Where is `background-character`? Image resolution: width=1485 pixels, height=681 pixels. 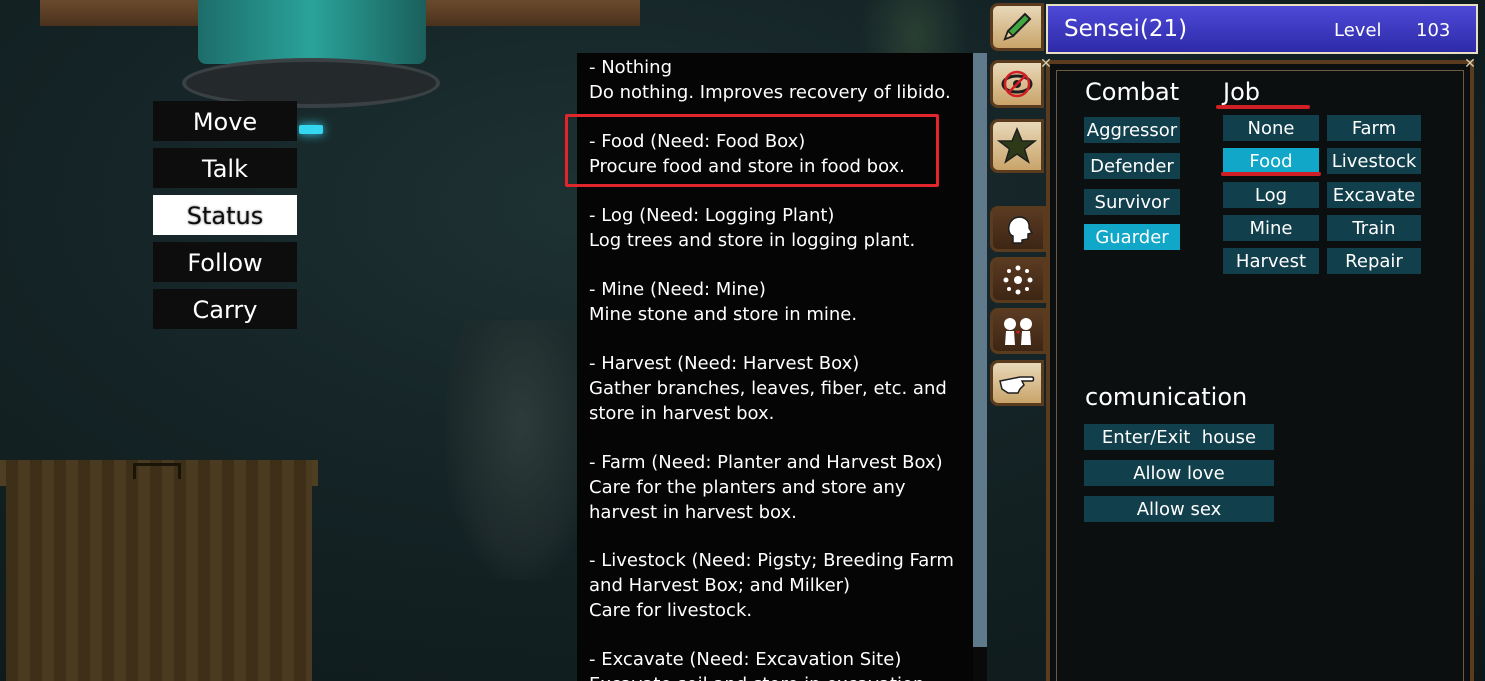
background-character is located at coordinates (521, 450).